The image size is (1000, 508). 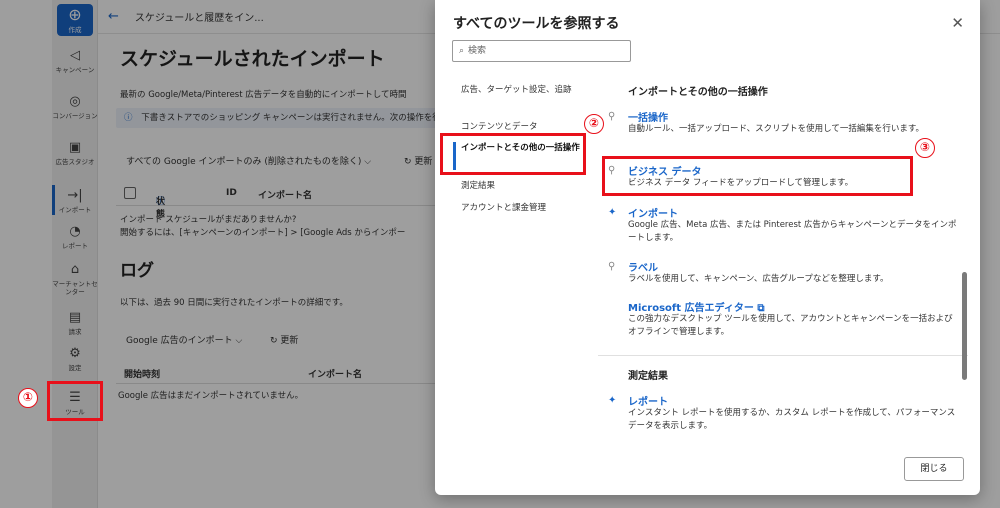 What do you see at coordinates (643, 266) in the screenshot?
I see `tool-name: ラベル` at bounding box center [643, 266].